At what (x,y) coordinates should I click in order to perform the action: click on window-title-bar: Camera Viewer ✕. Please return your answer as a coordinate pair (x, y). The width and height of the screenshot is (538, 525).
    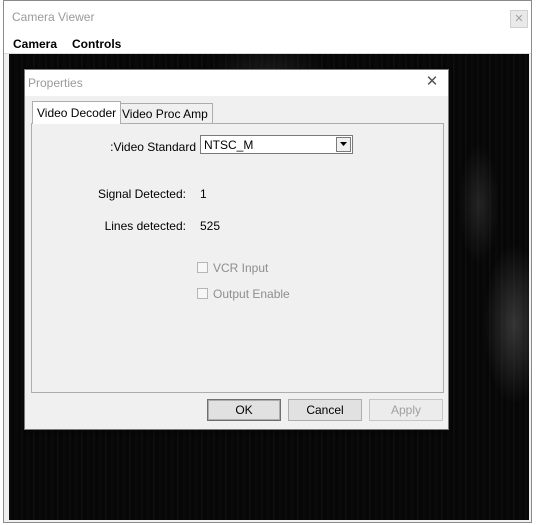
    Looking at the image, I should click on (267, 18).